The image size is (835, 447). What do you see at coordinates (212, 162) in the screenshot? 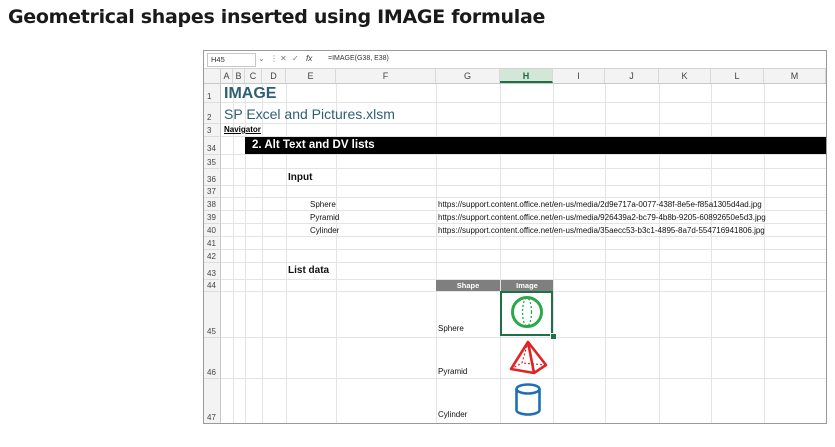
I see `row-header-35: 35` at bounding box center [212, 162].